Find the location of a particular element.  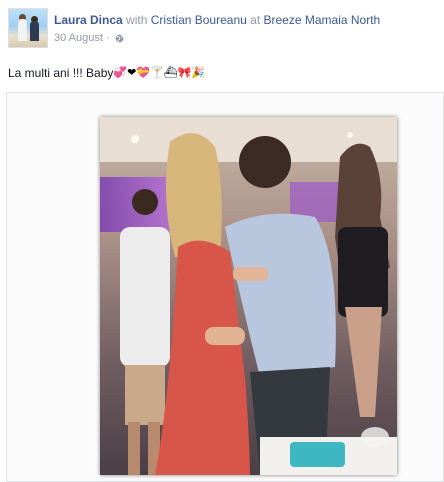

place-link: Breeze Mamaia North is located at coordinates (322, 20).